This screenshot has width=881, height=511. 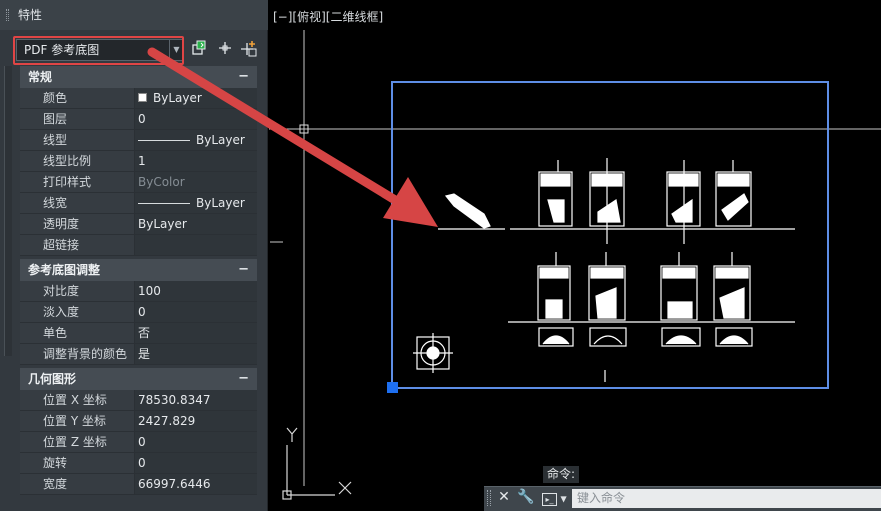 I want to click on command-prompt-icon: ▸_ ▼, so click(x=555, y=498).